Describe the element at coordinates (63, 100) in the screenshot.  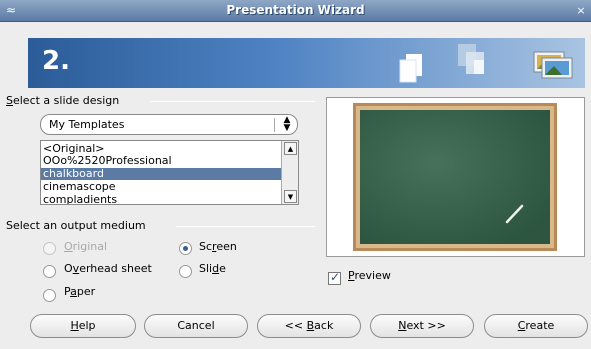
I see `slide-design-label: Select a slide design` at that location.